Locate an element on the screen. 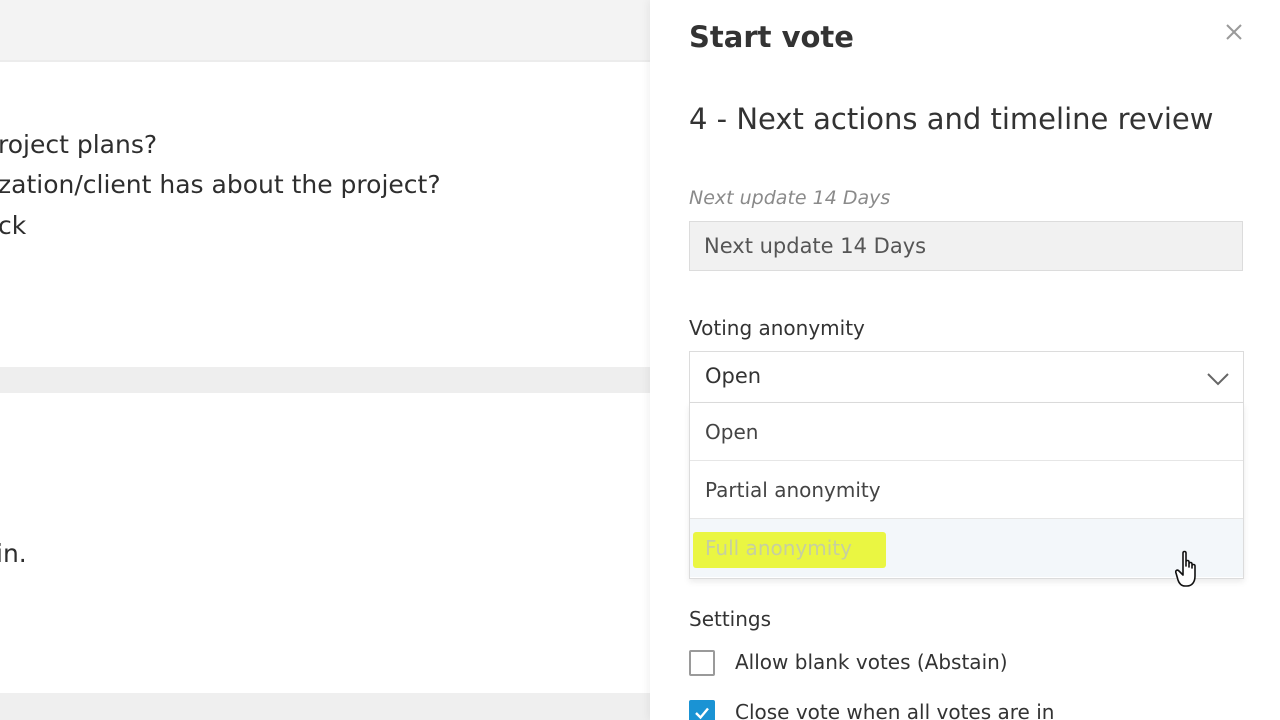 The height and width of the screenshot is (720, 1280). option-label: Open is located at coordinates (732, 432).